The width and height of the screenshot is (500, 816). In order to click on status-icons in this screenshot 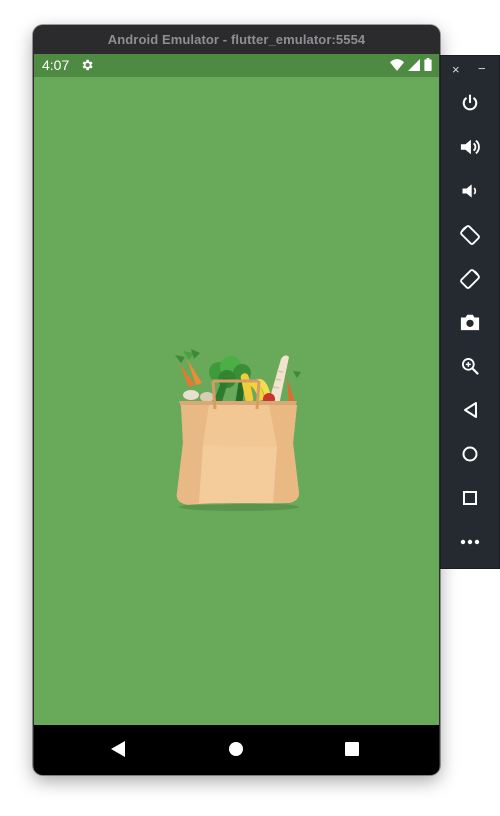, I will do `click(411, 64)`.